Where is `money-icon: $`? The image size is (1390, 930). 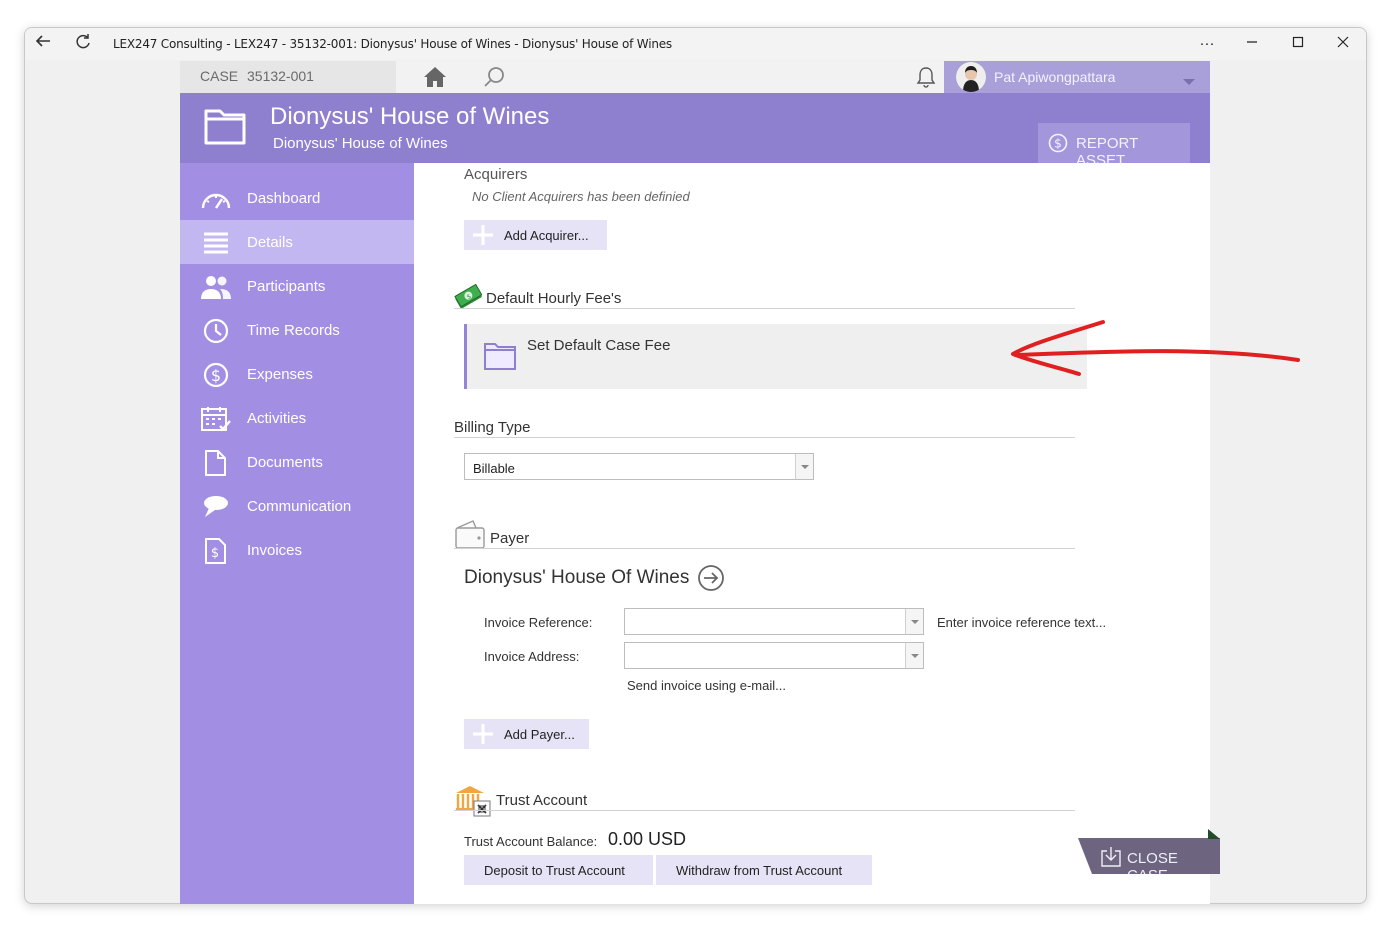 money-icon: $ is located at coordinates (468, 297).